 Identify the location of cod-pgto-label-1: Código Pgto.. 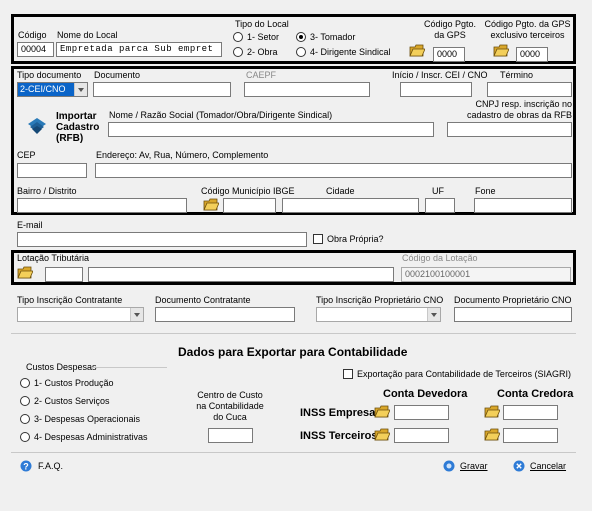
(450, 24).